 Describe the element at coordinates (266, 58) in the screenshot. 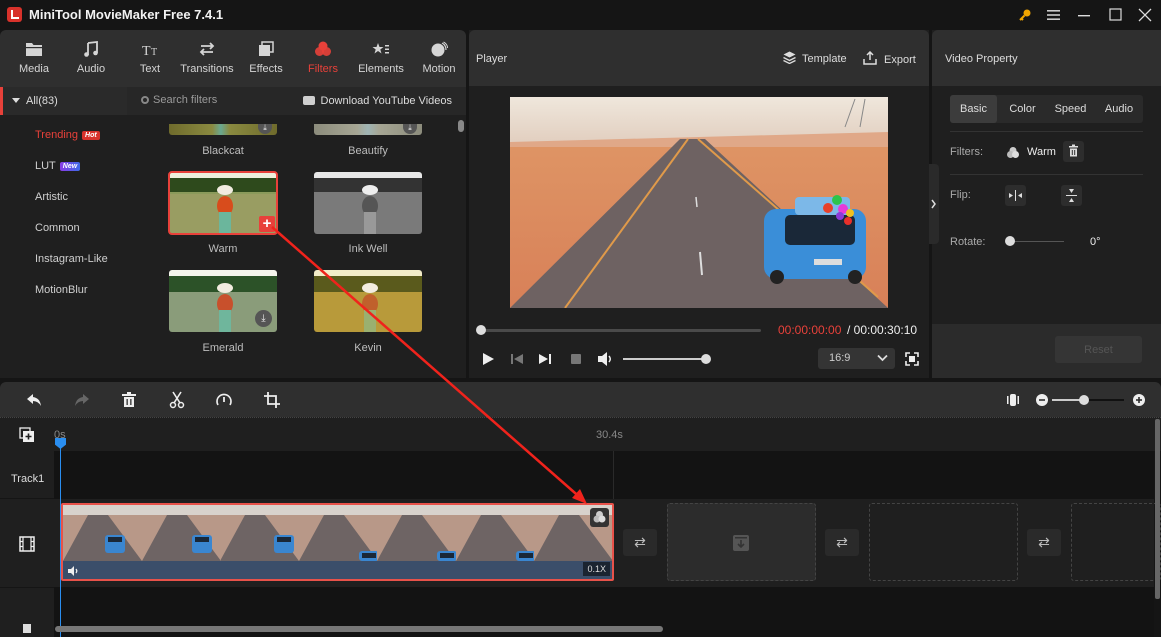

I see `tab-effects: Effects` at that location.